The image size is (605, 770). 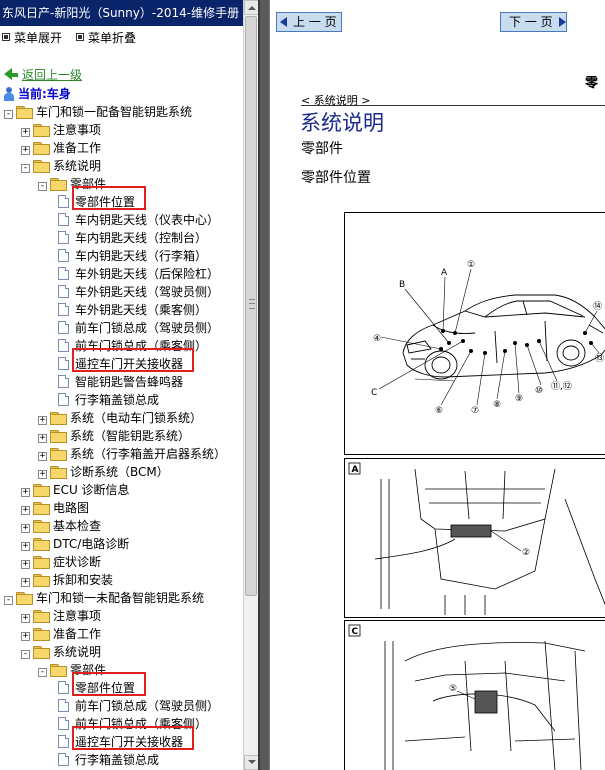 I want to click on tree-folder-item: + 系统（电动车门锁系统）, so click(x=120, y=418).